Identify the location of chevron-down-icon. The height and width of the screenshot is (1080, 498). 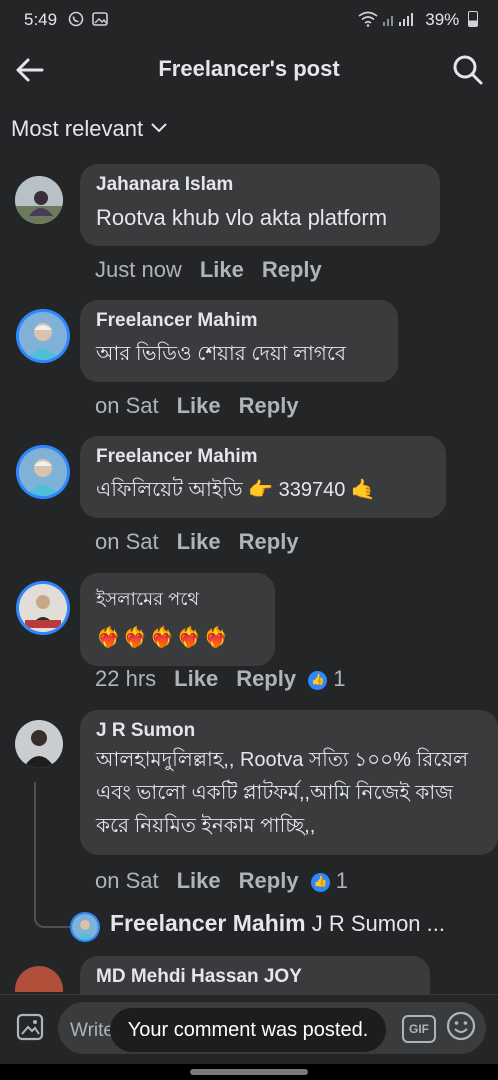
(159, 128).